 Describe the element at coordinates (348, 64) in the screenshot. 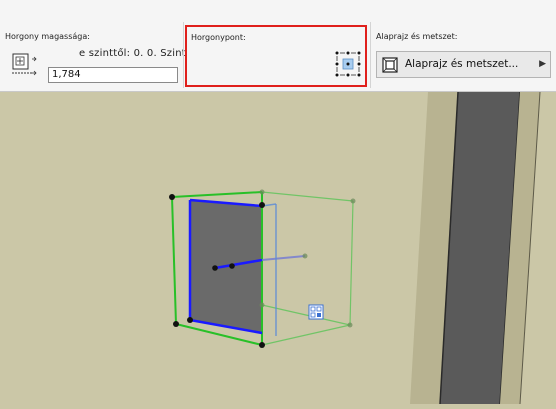

I see `anchor-point-grid-icon` at that location.